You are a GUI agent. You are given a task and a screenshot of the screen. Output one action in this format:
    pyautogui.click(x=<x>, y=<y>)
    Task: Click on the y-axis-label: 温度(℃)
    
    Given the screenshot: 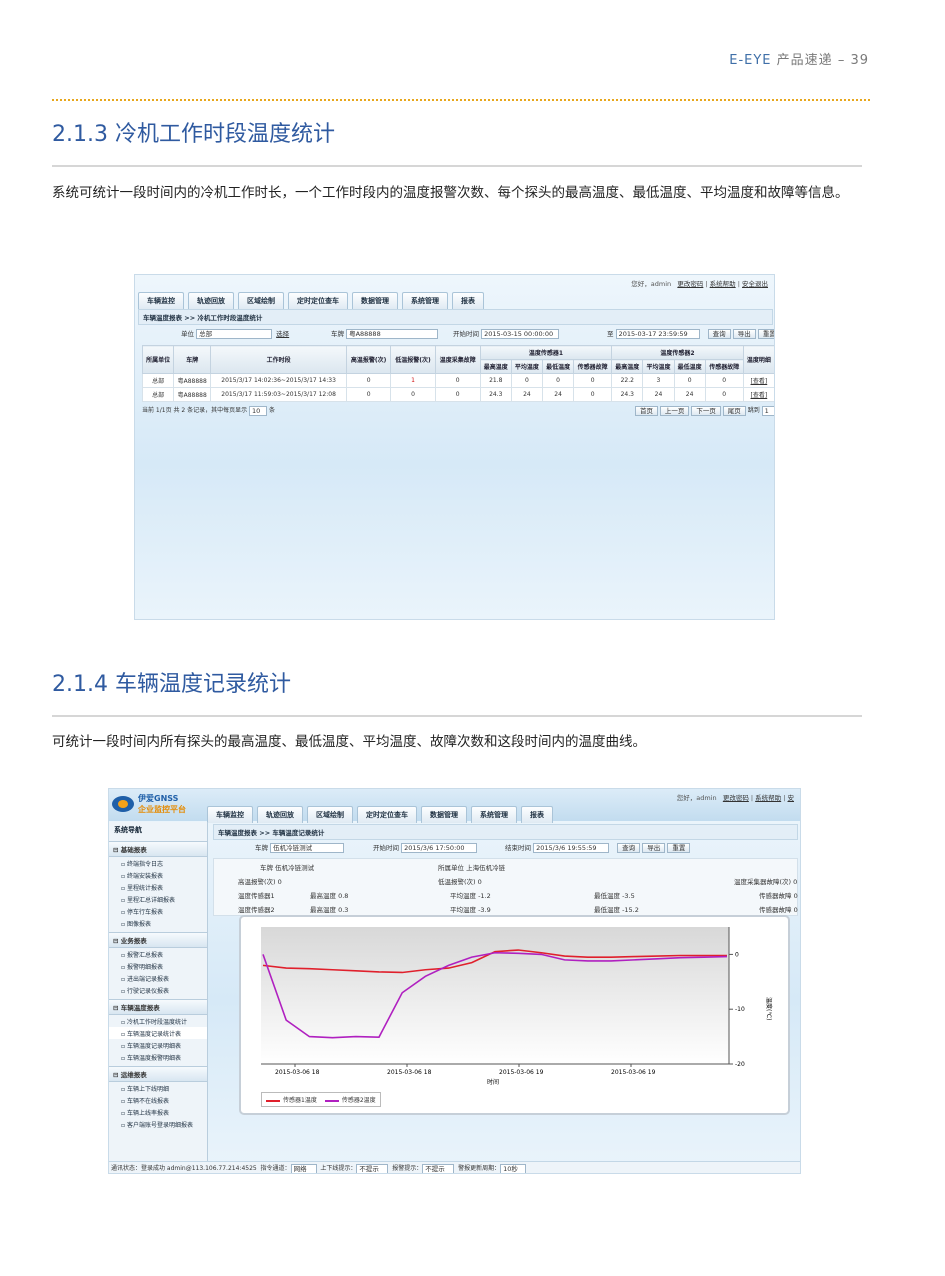 What is the action you would take?
    pyautogui.click(x=769, y=1008)
    